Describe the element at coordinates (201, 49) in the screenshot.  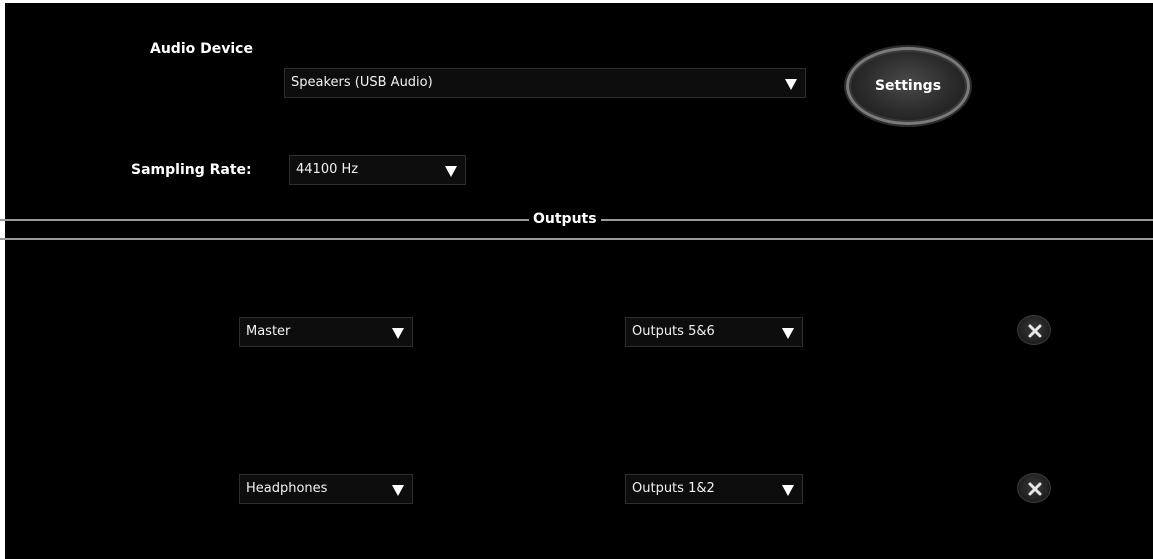
I see `audio-device-label: Audio Device` at that location.